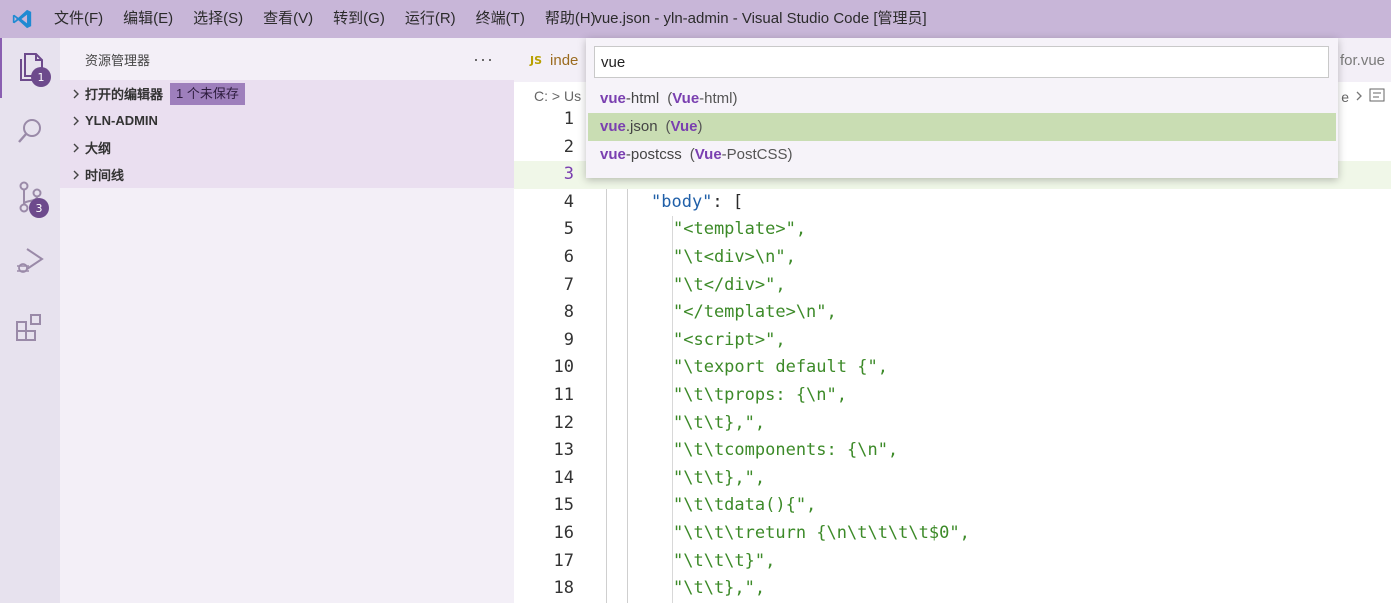 Image resolution: width=1391 pixels, height=603 pixels. Describe the element at coordinates (568, 339) in the screenshot. I see `line-number: 9` at that location.